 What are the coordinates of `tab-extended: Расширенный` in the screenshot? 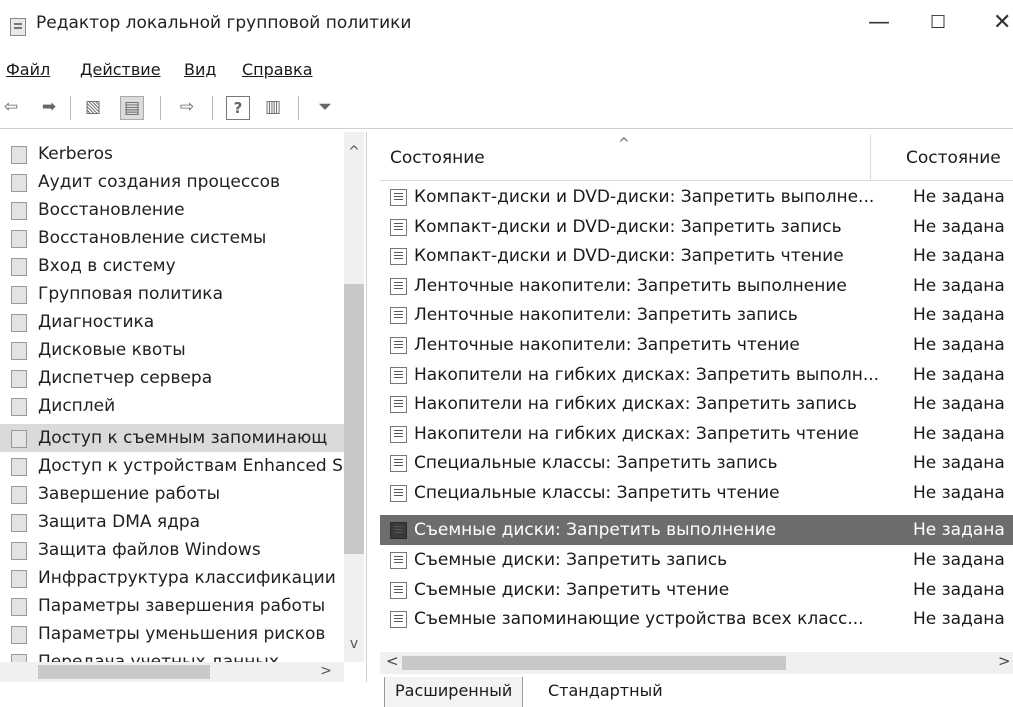 It's located at (454, 692).